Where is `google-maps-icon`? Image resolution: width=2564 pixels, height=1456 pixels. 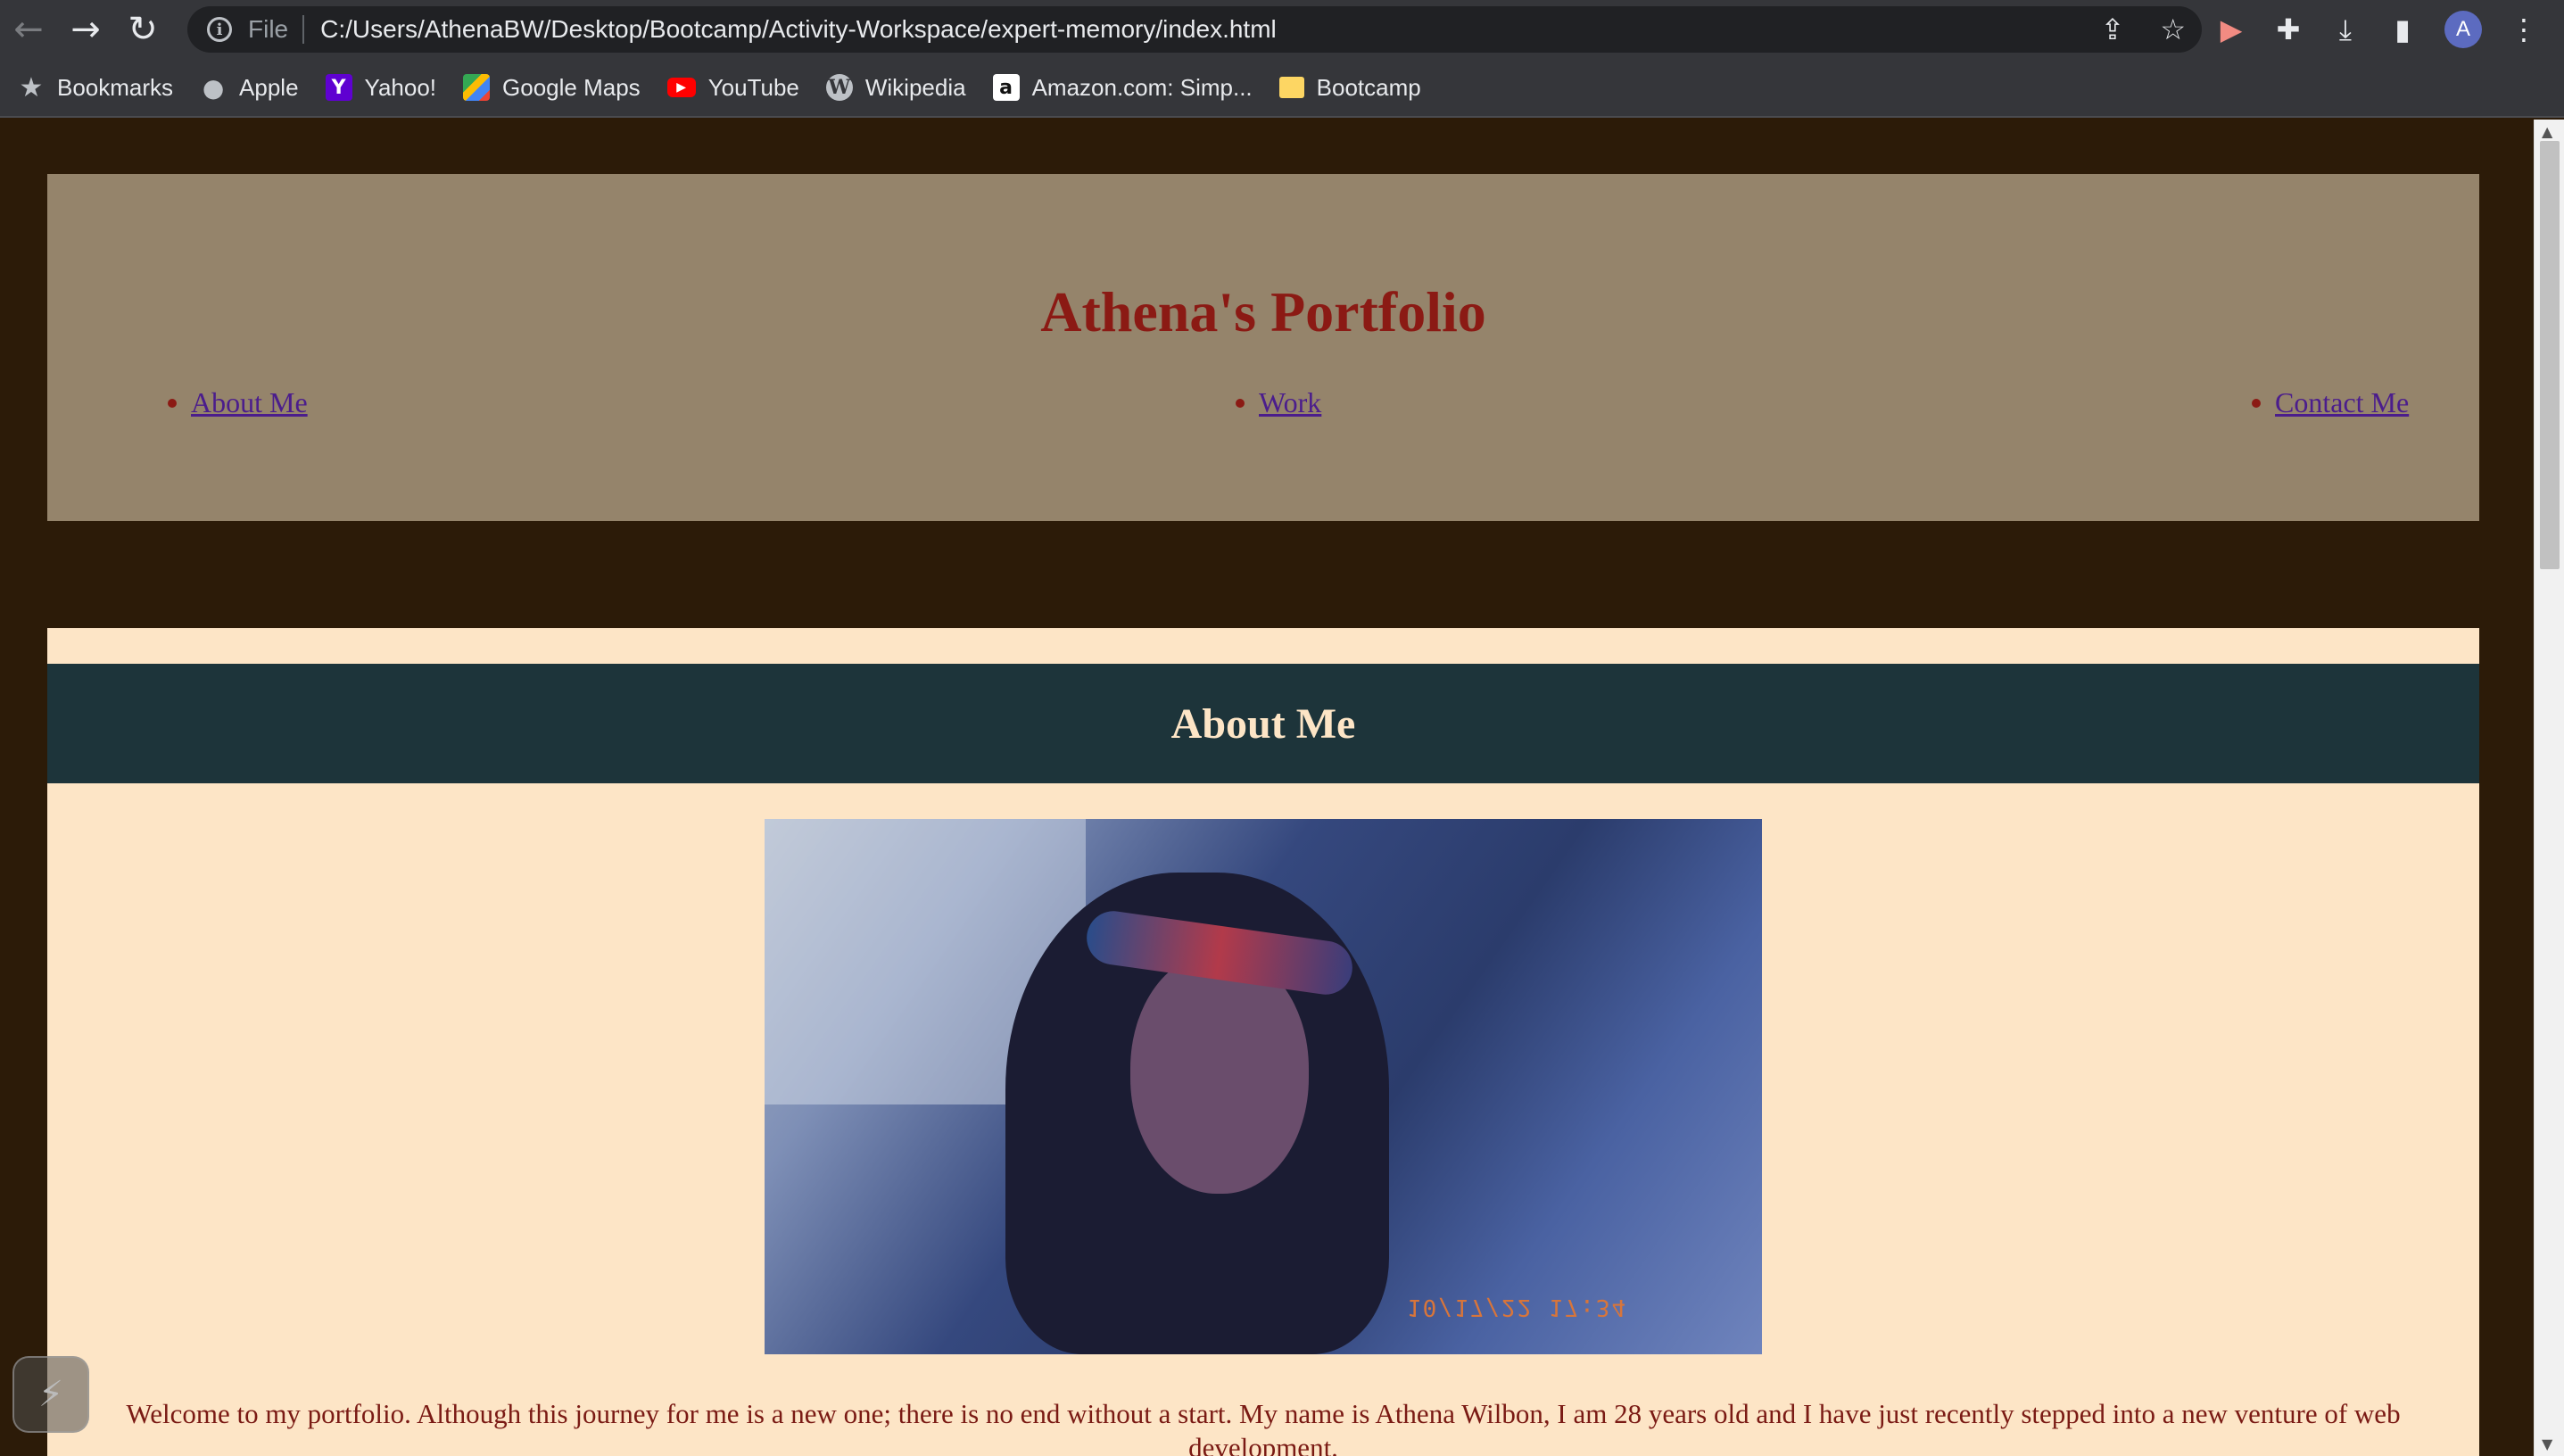 google-maps-icon is located at coordinates (477, 88).